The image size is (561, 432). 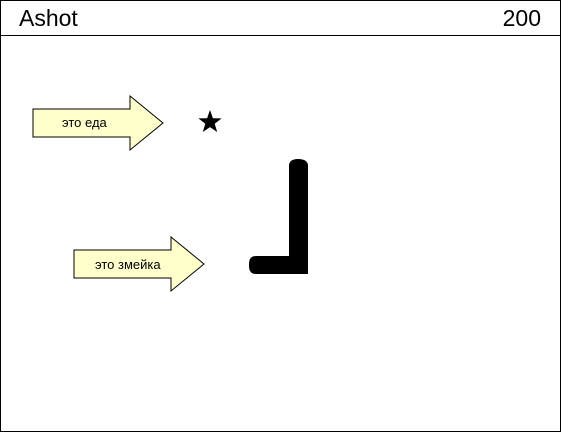 What do you see at coordinates (84, 122) in the screenshot?
I see `food-callout-label: это еда` at bounding box center [84, 122].